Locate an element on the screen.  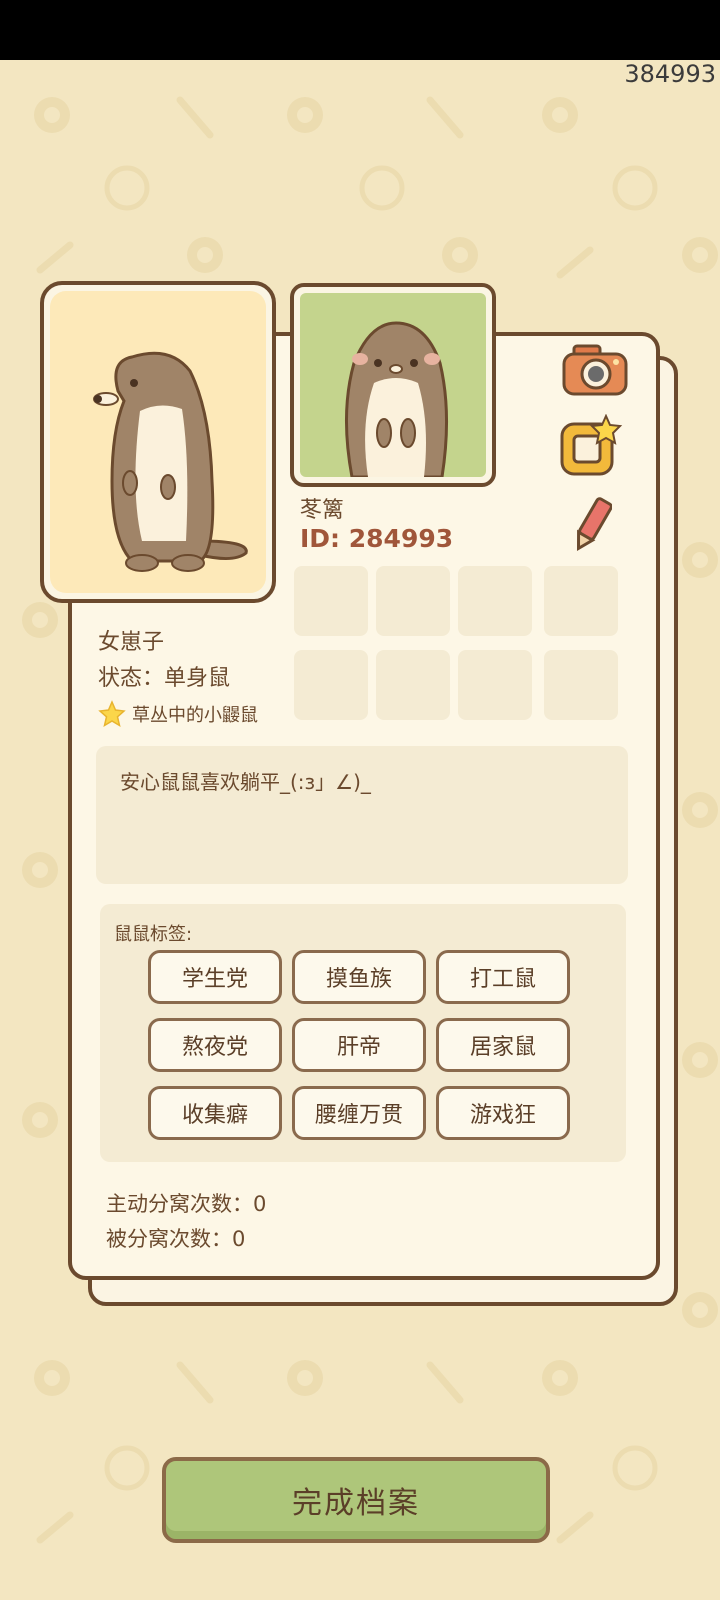
tag-button: 游戏狂 is located at coordinates (503, 1113).